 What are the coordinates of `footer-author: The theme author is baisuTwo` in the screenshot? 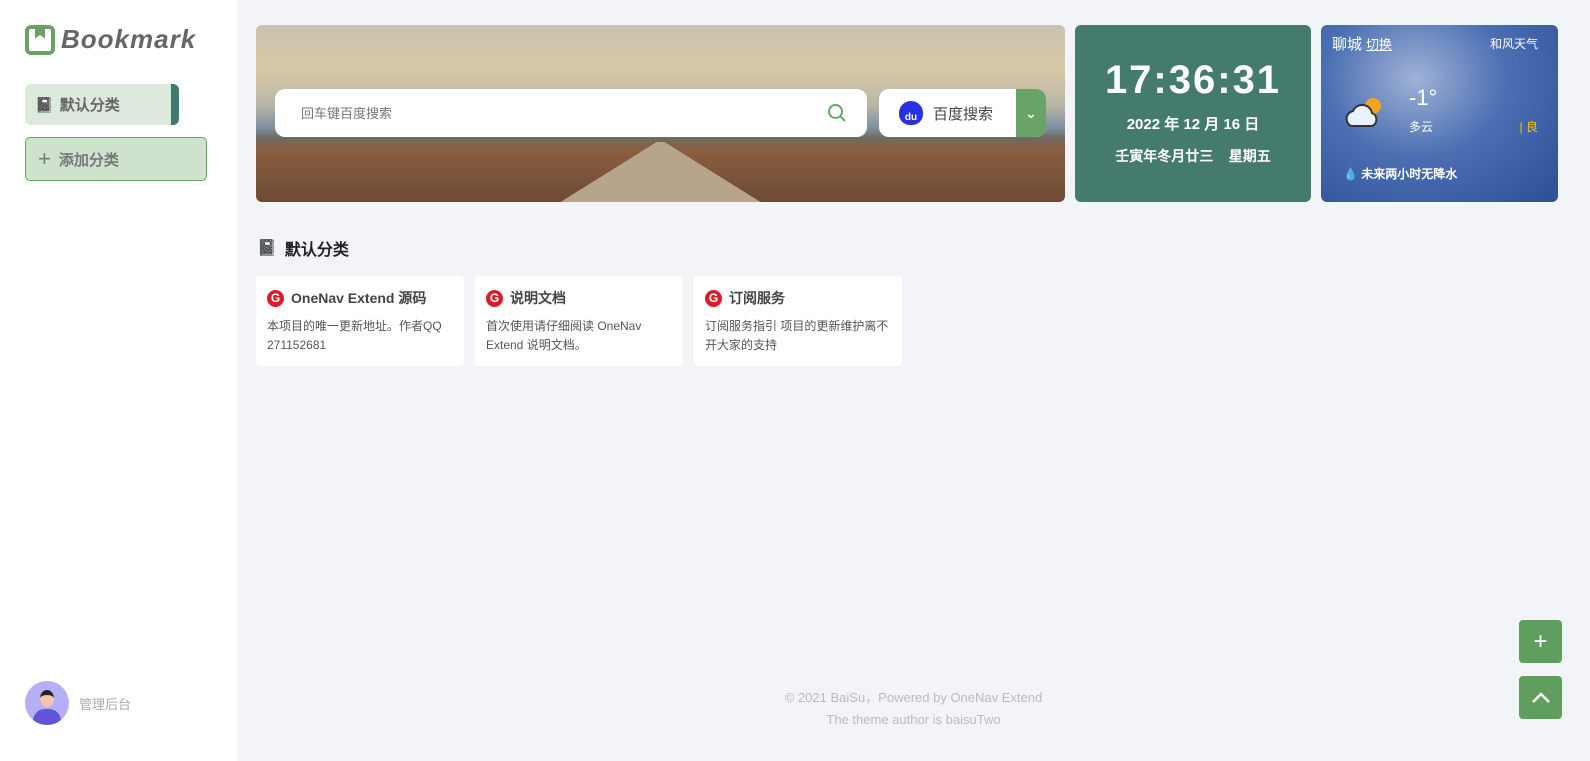 It's located at (913, 719).